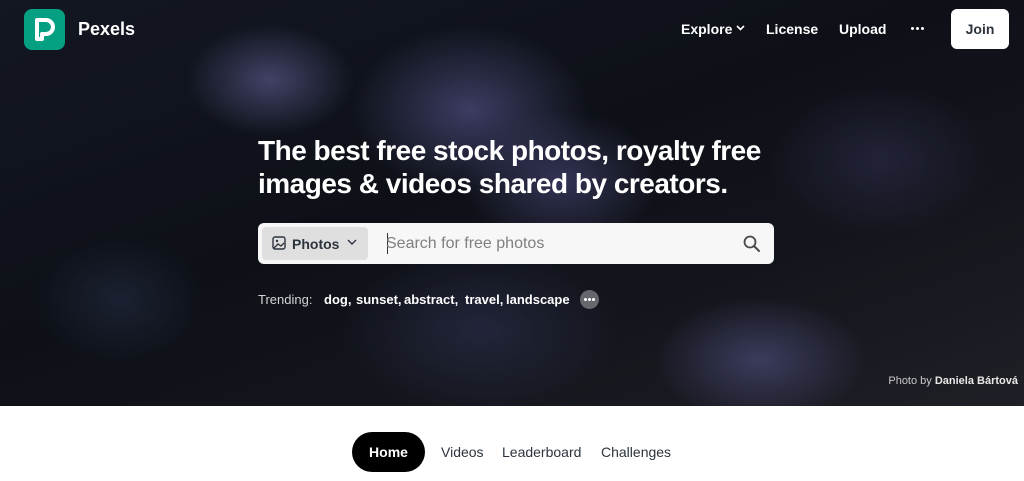 The image size is (1024, 481). What do you see at coordinates (910, 381) in the screenshot?
I see `photo-credit-prefix: Photo by` at bounding box center [910, 381].